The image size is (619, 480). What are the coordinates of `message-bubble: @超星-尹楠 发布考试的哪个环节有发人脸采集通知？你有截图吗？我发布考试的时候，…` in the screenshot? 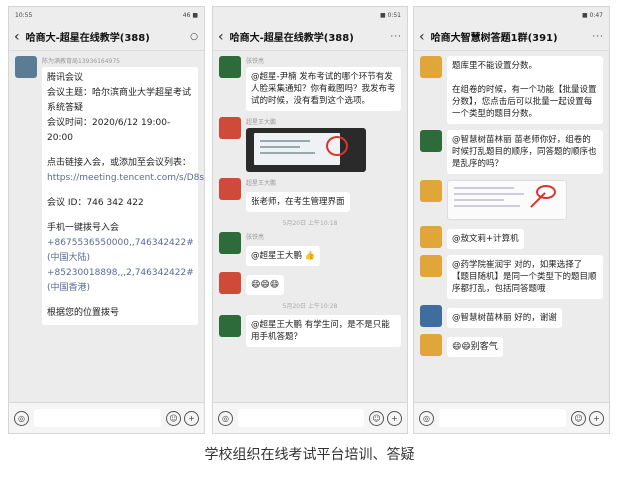 It's located at (323, 89).